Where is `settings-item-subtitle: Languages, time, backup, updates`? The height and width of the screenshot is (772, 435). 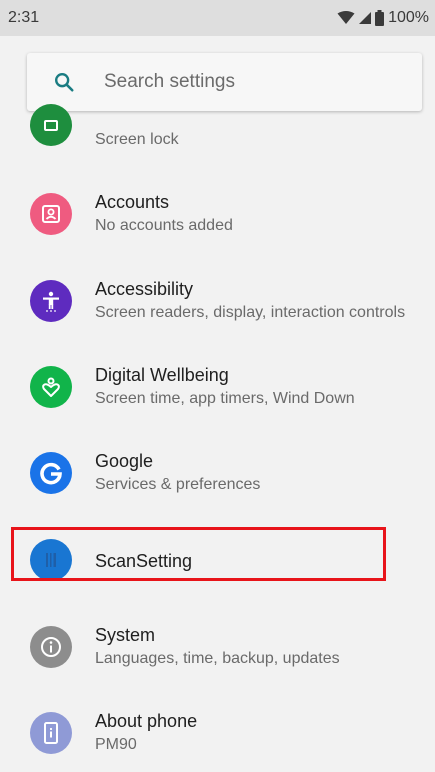
settings-item-subtitle: Languages, time, backup, updates is located at coordinates (217, 658).